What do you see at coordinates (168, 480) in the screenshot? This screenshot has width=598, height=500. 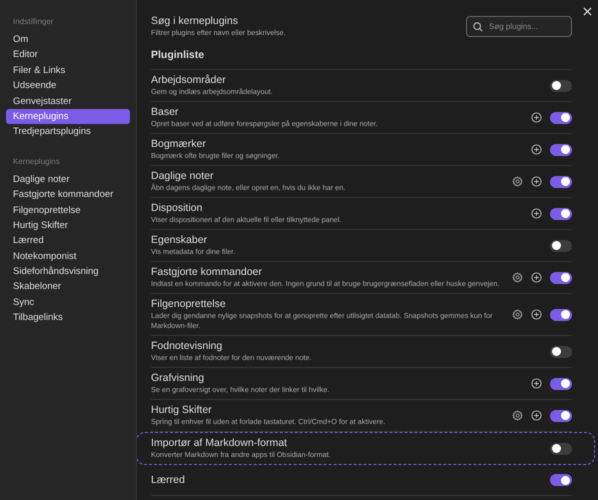 I see `plugin-name: Lærred` at bounding box center [168, 480].